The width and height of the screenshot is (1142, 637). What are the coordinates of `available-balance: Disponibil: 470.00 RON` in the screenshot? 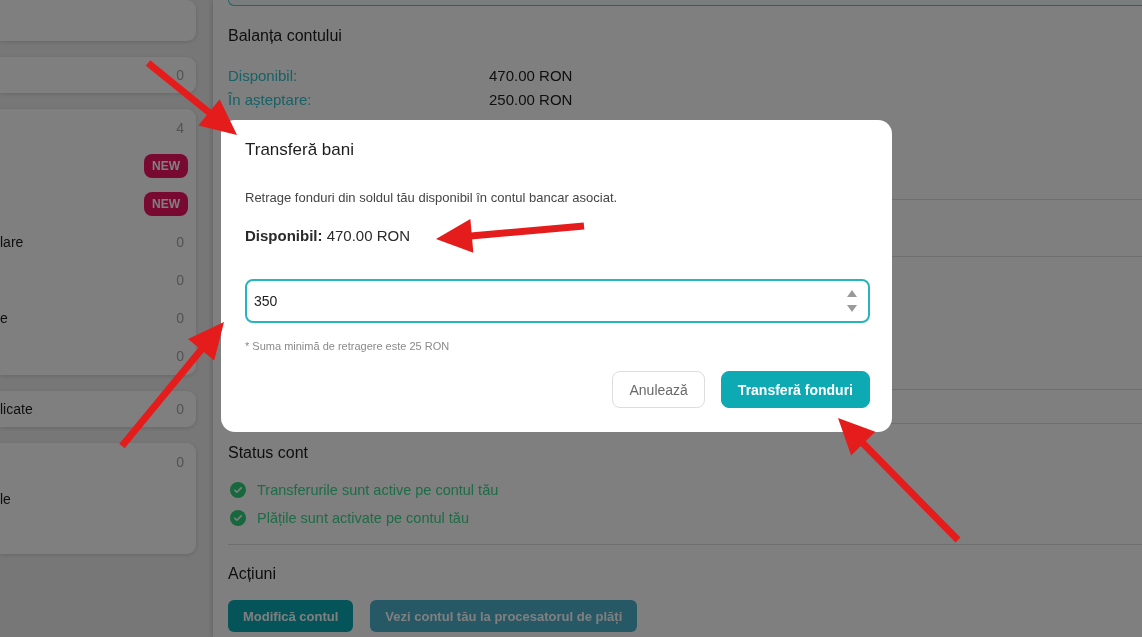 It's located at (328, 236).